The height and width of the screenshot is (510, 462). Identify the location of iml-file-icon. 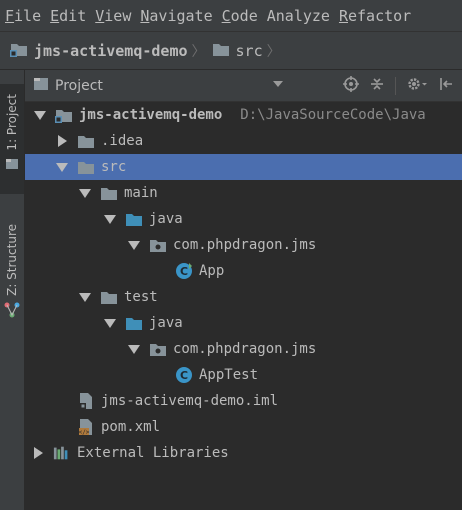
(86, 401).